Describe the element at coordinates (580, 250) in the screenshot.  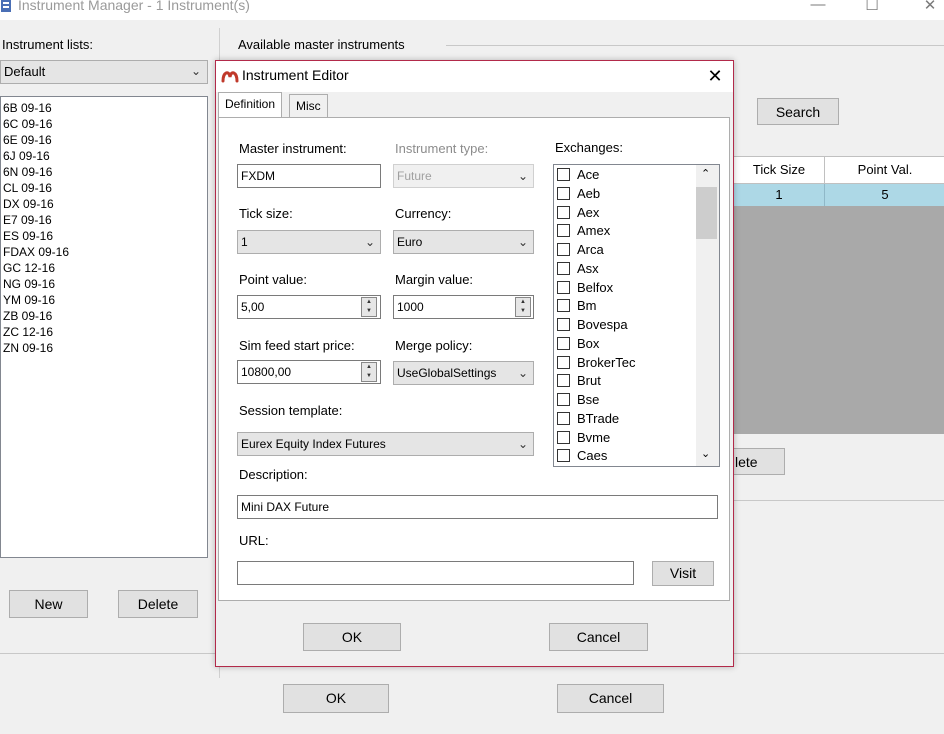
I see `exchange-item-arca: Arca` at that location.